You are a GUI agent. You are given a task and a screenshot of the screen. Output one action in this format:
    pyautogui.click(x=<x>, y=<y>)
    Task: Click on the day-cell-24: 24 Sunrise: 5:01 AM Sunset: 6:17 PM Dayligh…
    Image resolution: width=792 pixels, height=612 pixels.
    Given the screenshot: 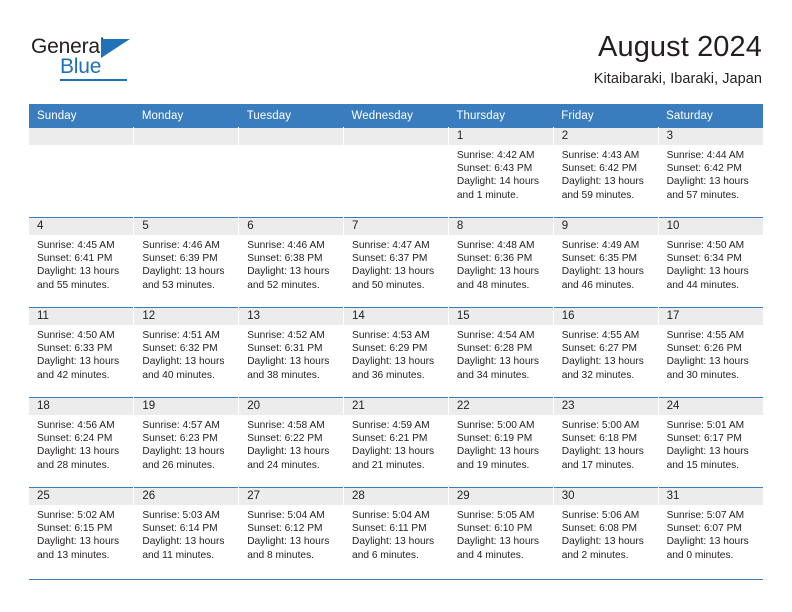 What is the action you would take?
    pyautogui.click(x=710, y=442)
    